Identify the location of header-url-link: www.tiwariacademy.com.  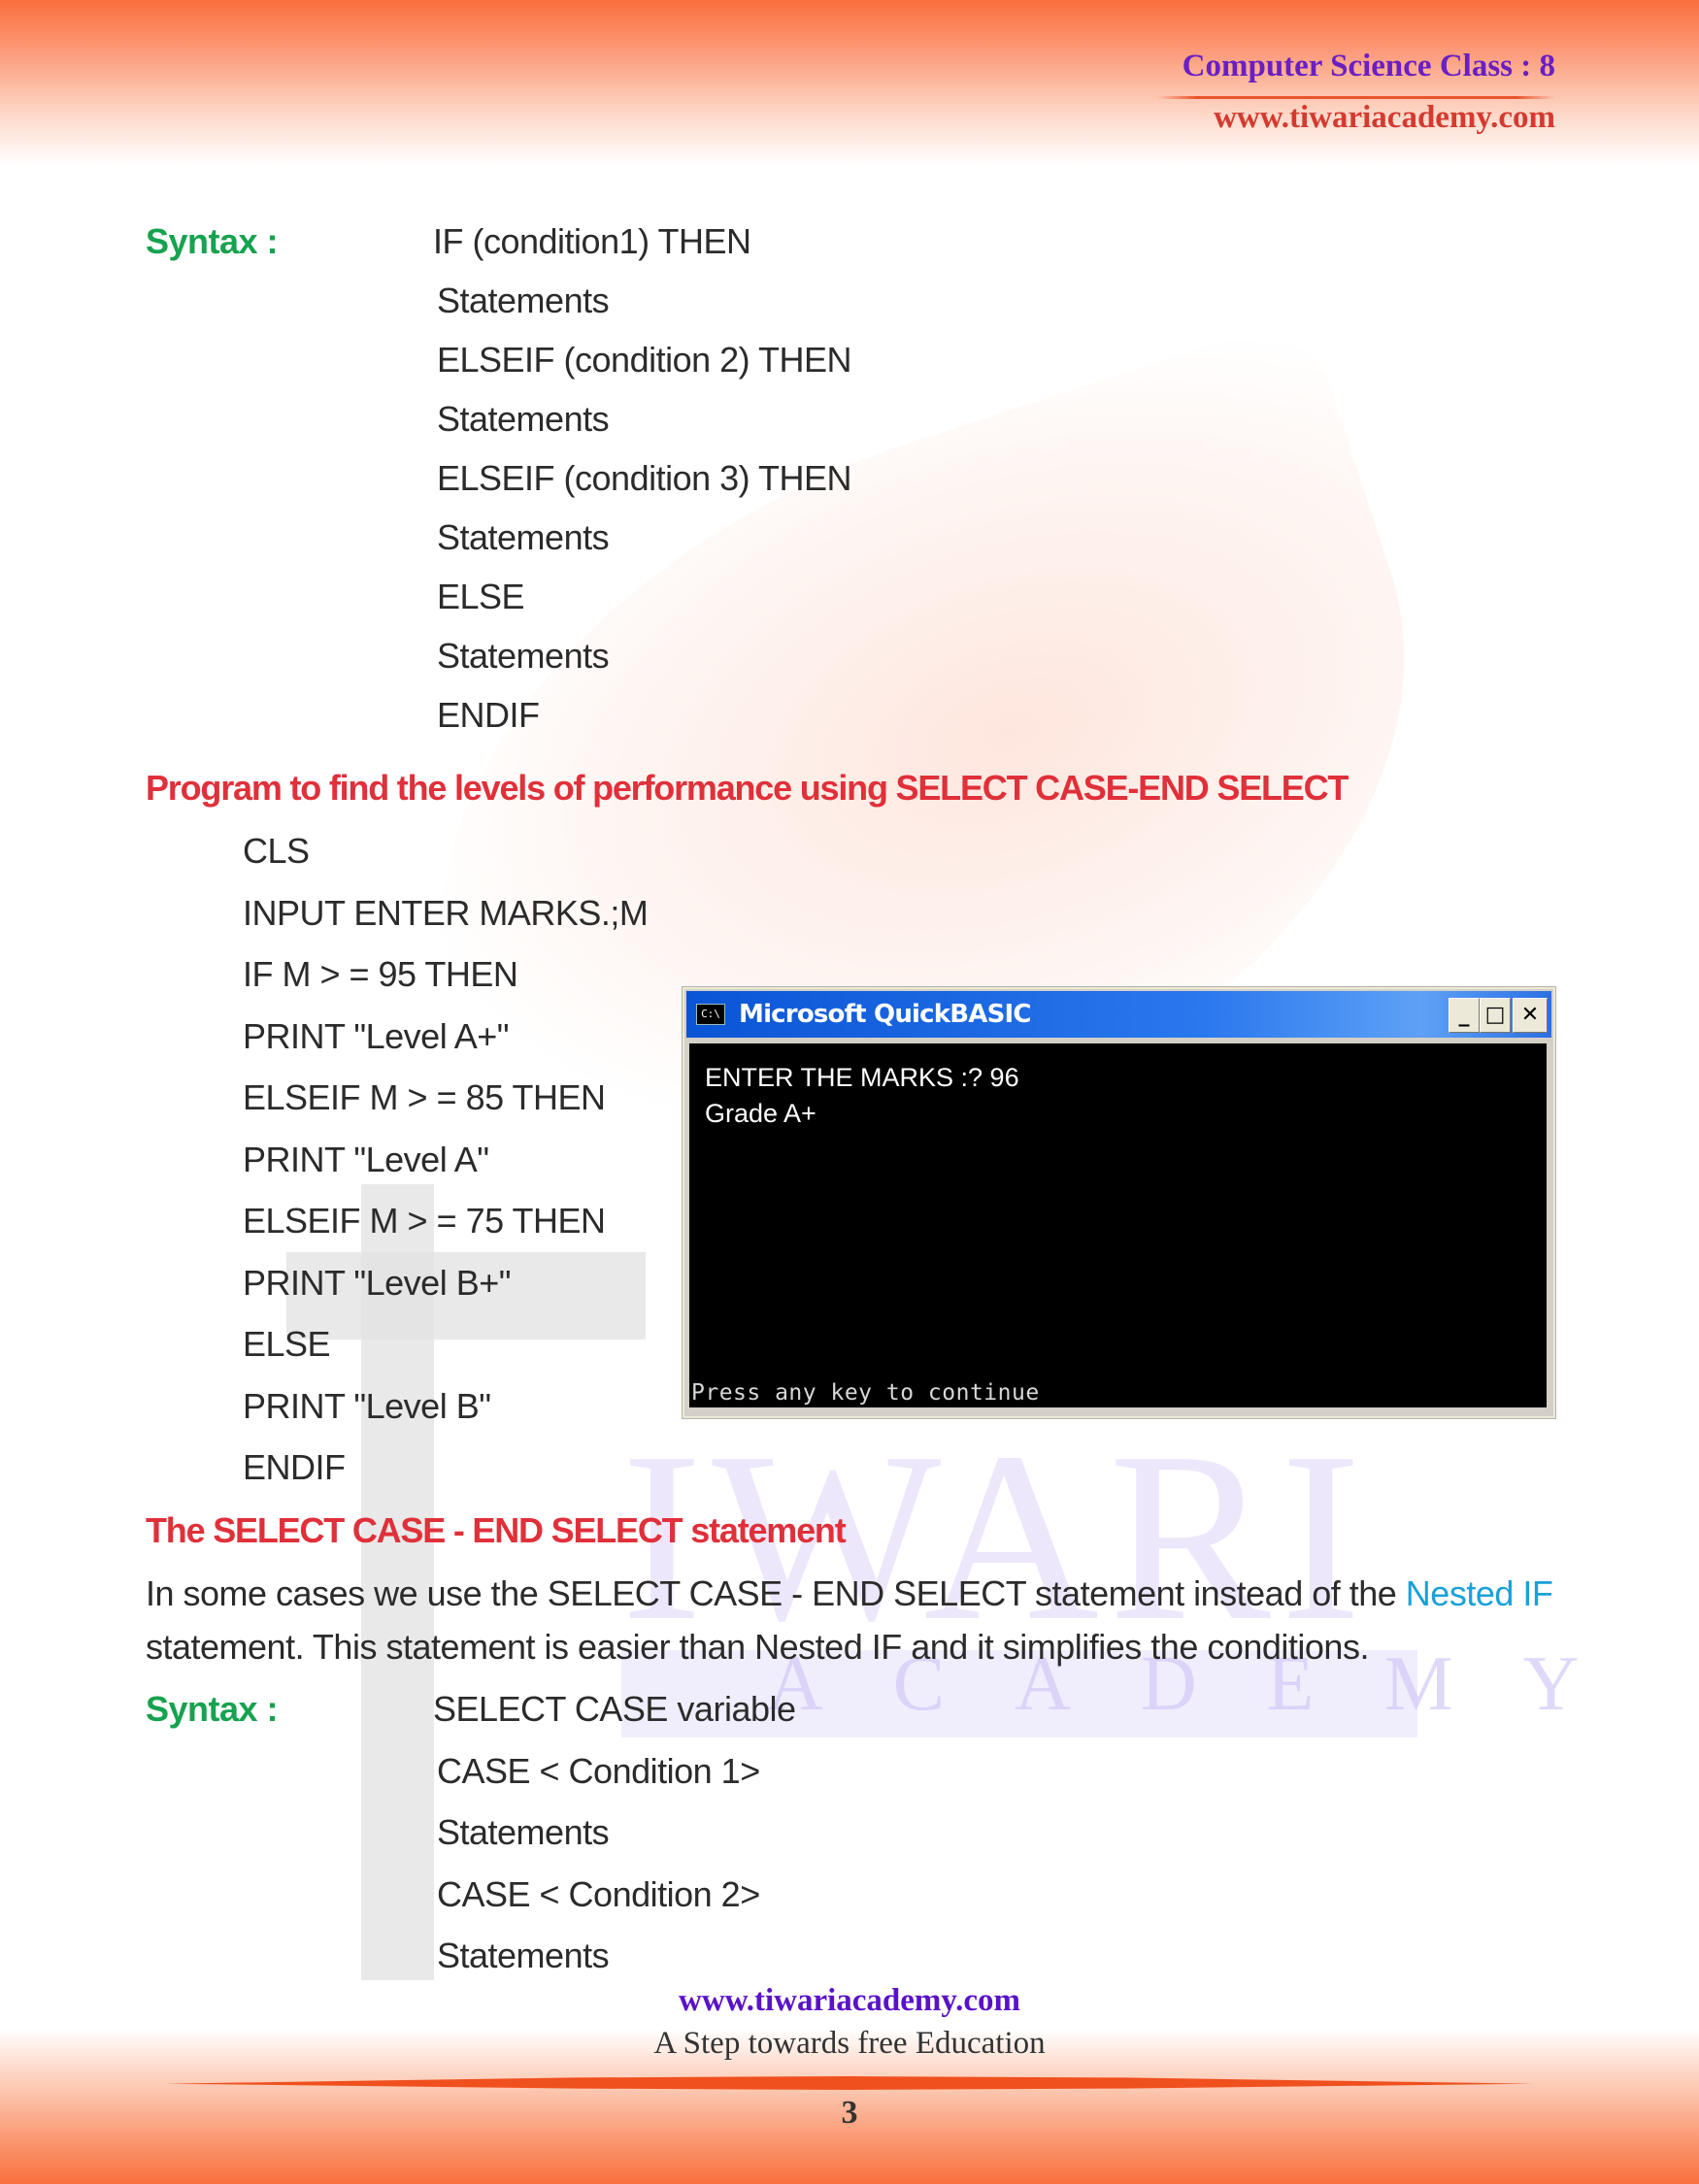
(1384, 118).